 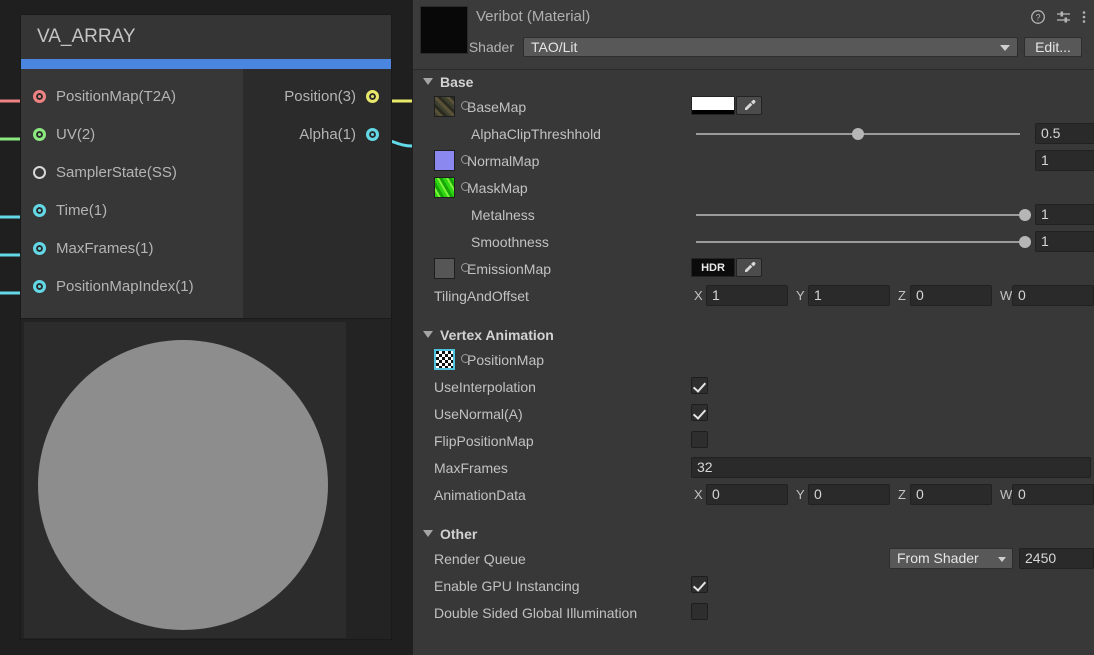 I want to click on overflow-menu-icon, so click(x=1084, y=19).